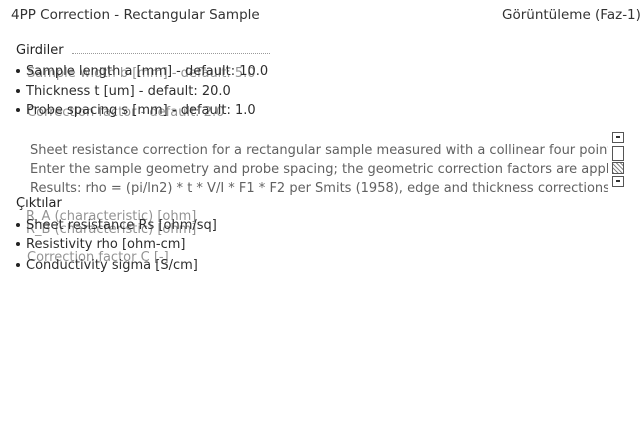 The width and height of the screenshot is (640, 438). What do you see at coordinates (125, 112) in the screenshot?
I see `input-item-factor: Correction factor - default: 2.0` at bounding box center [125, 112].